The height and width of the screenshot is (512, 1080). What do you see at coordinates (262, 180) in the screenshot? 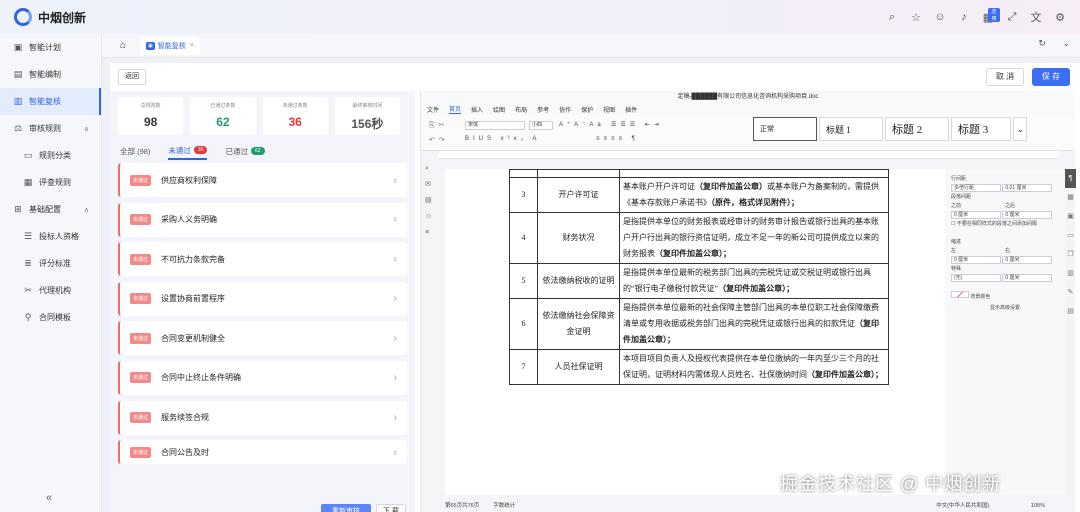
I see `list-item: 未通过 供应商权利保障 ›` at bounding box center [262, 180].